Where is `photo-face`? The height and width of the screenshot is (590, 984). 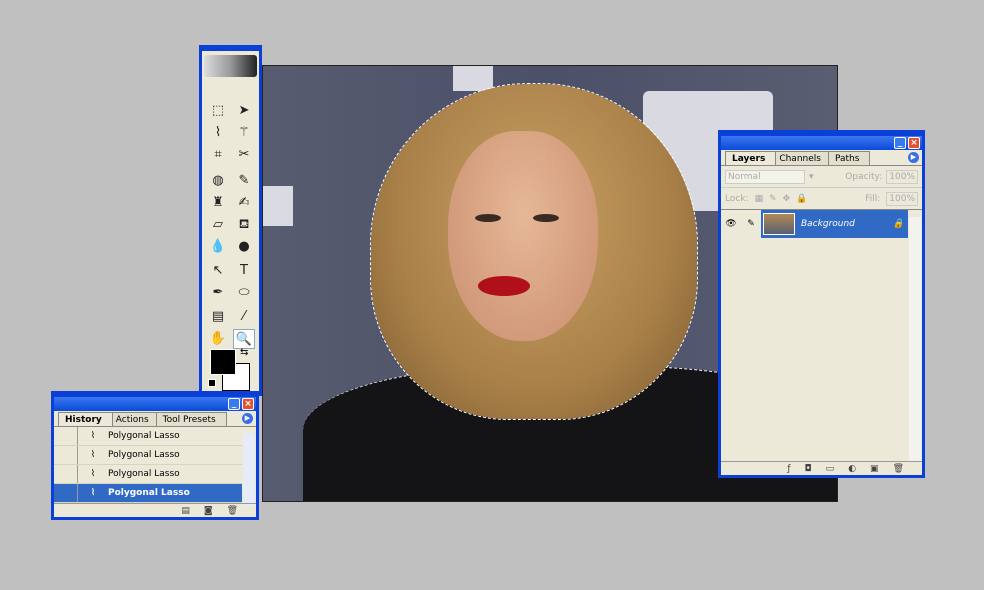 photo-face is located at coordinates (523, 236).